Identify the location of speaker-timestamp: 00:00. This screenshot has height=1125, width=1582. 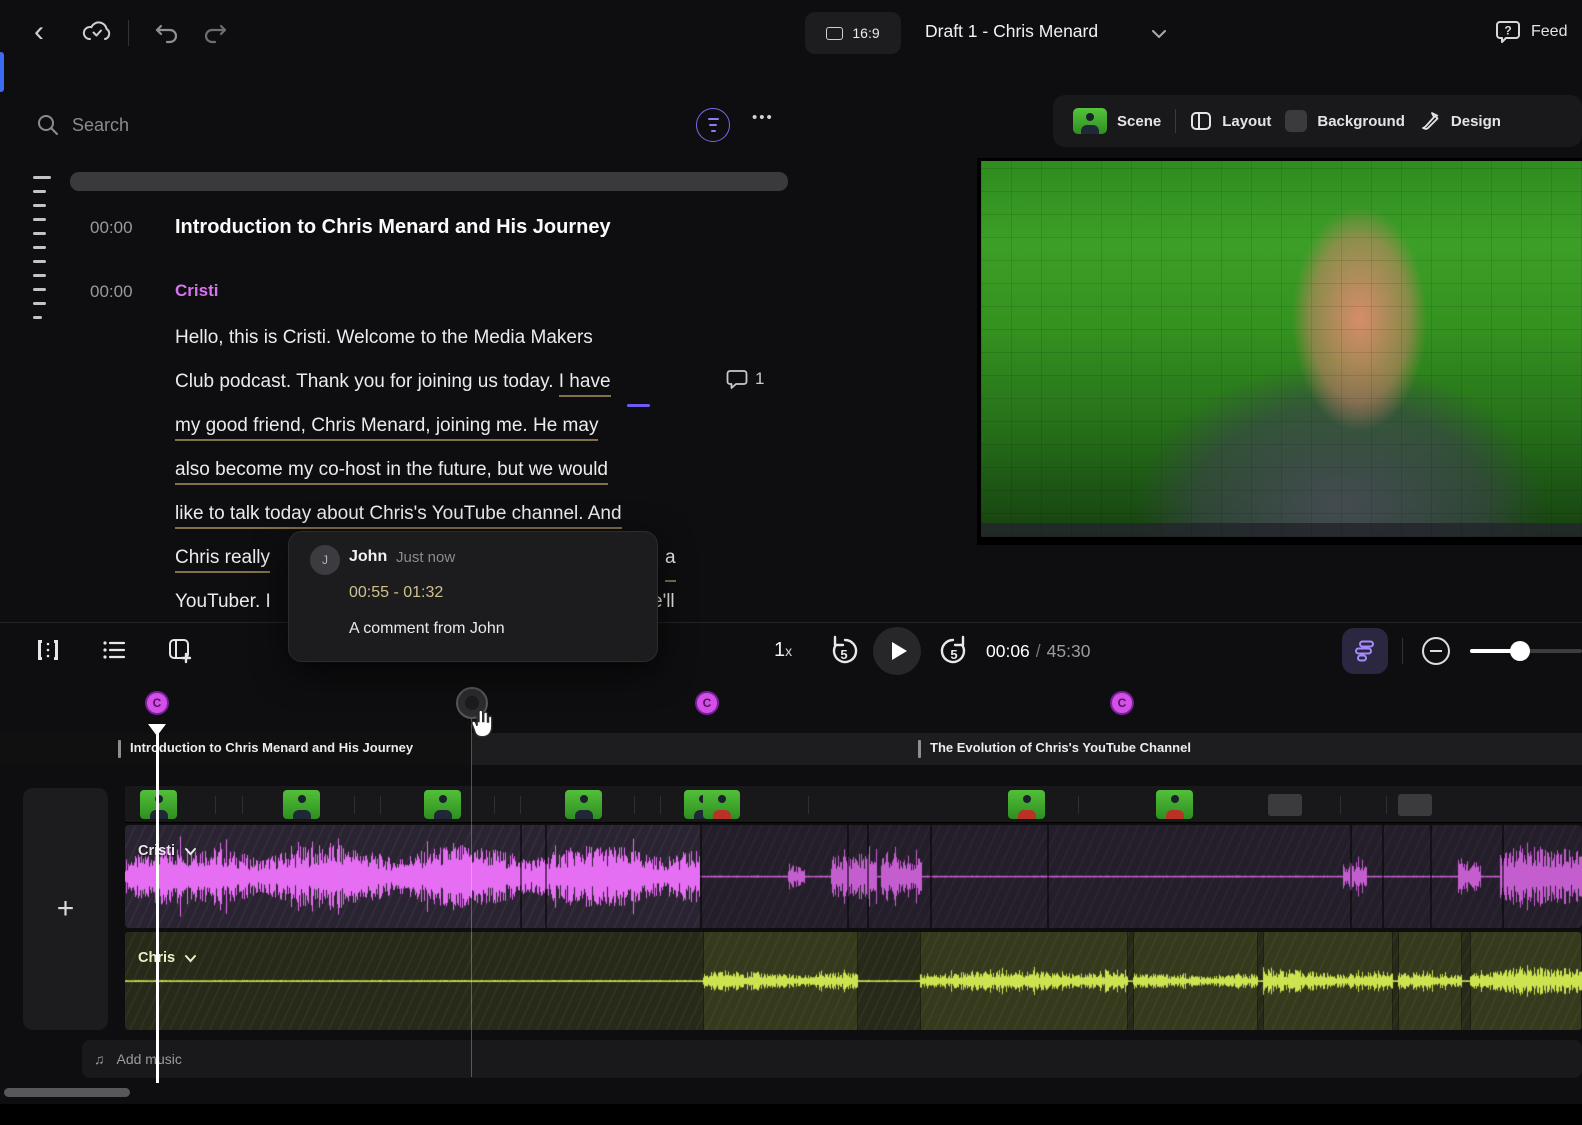
(111, 291).